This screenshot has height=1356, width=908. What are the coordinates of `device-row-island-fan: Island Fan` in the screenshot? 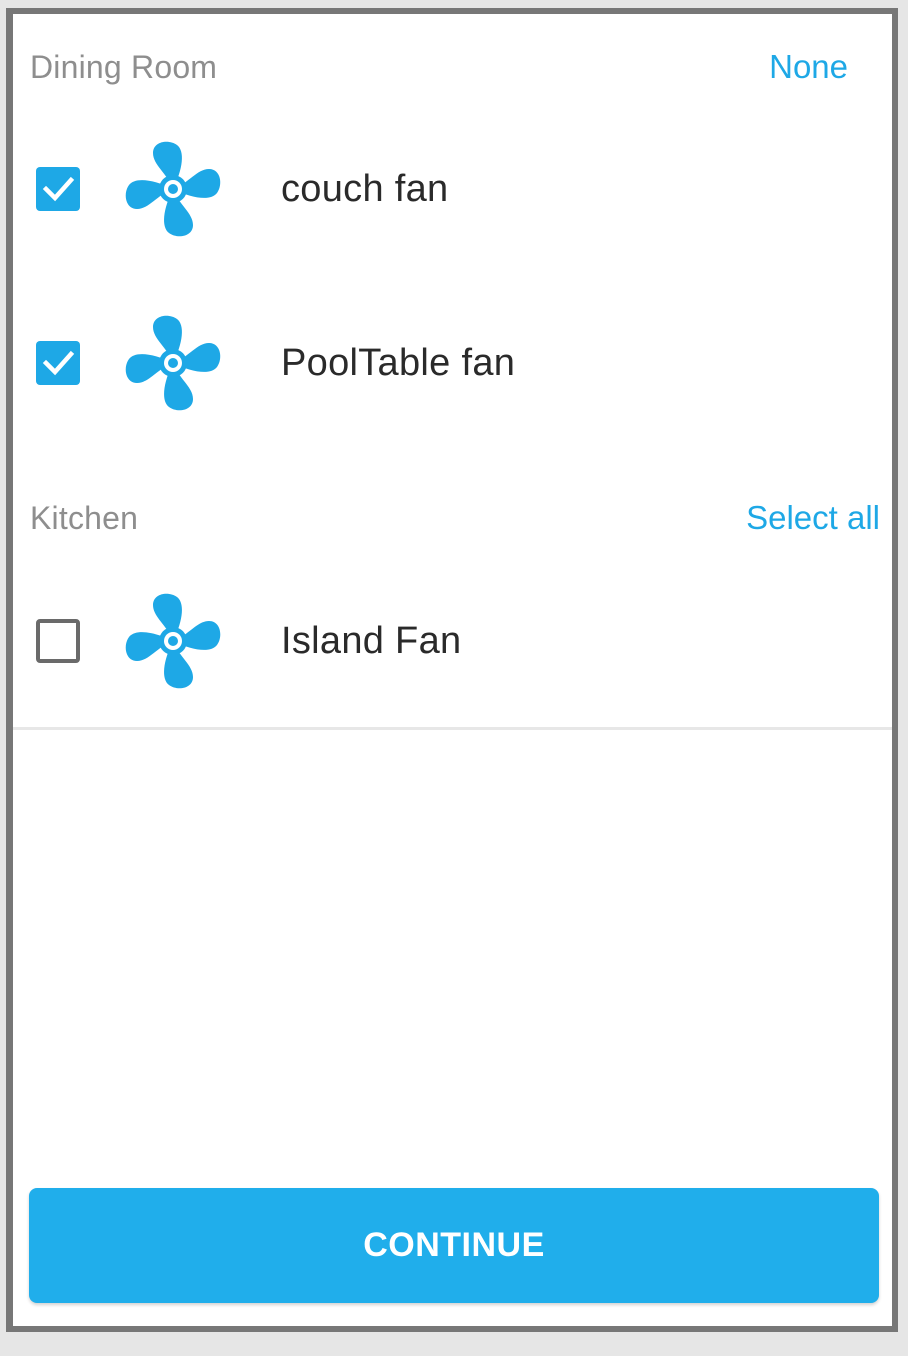 It's located at (452, 641).